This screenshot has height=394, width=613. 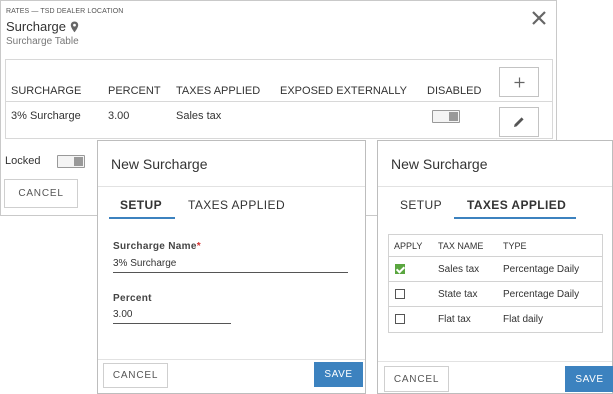 I want to click on surcharge-name-label: Surcharge Name*, so click(x=157, y=246).